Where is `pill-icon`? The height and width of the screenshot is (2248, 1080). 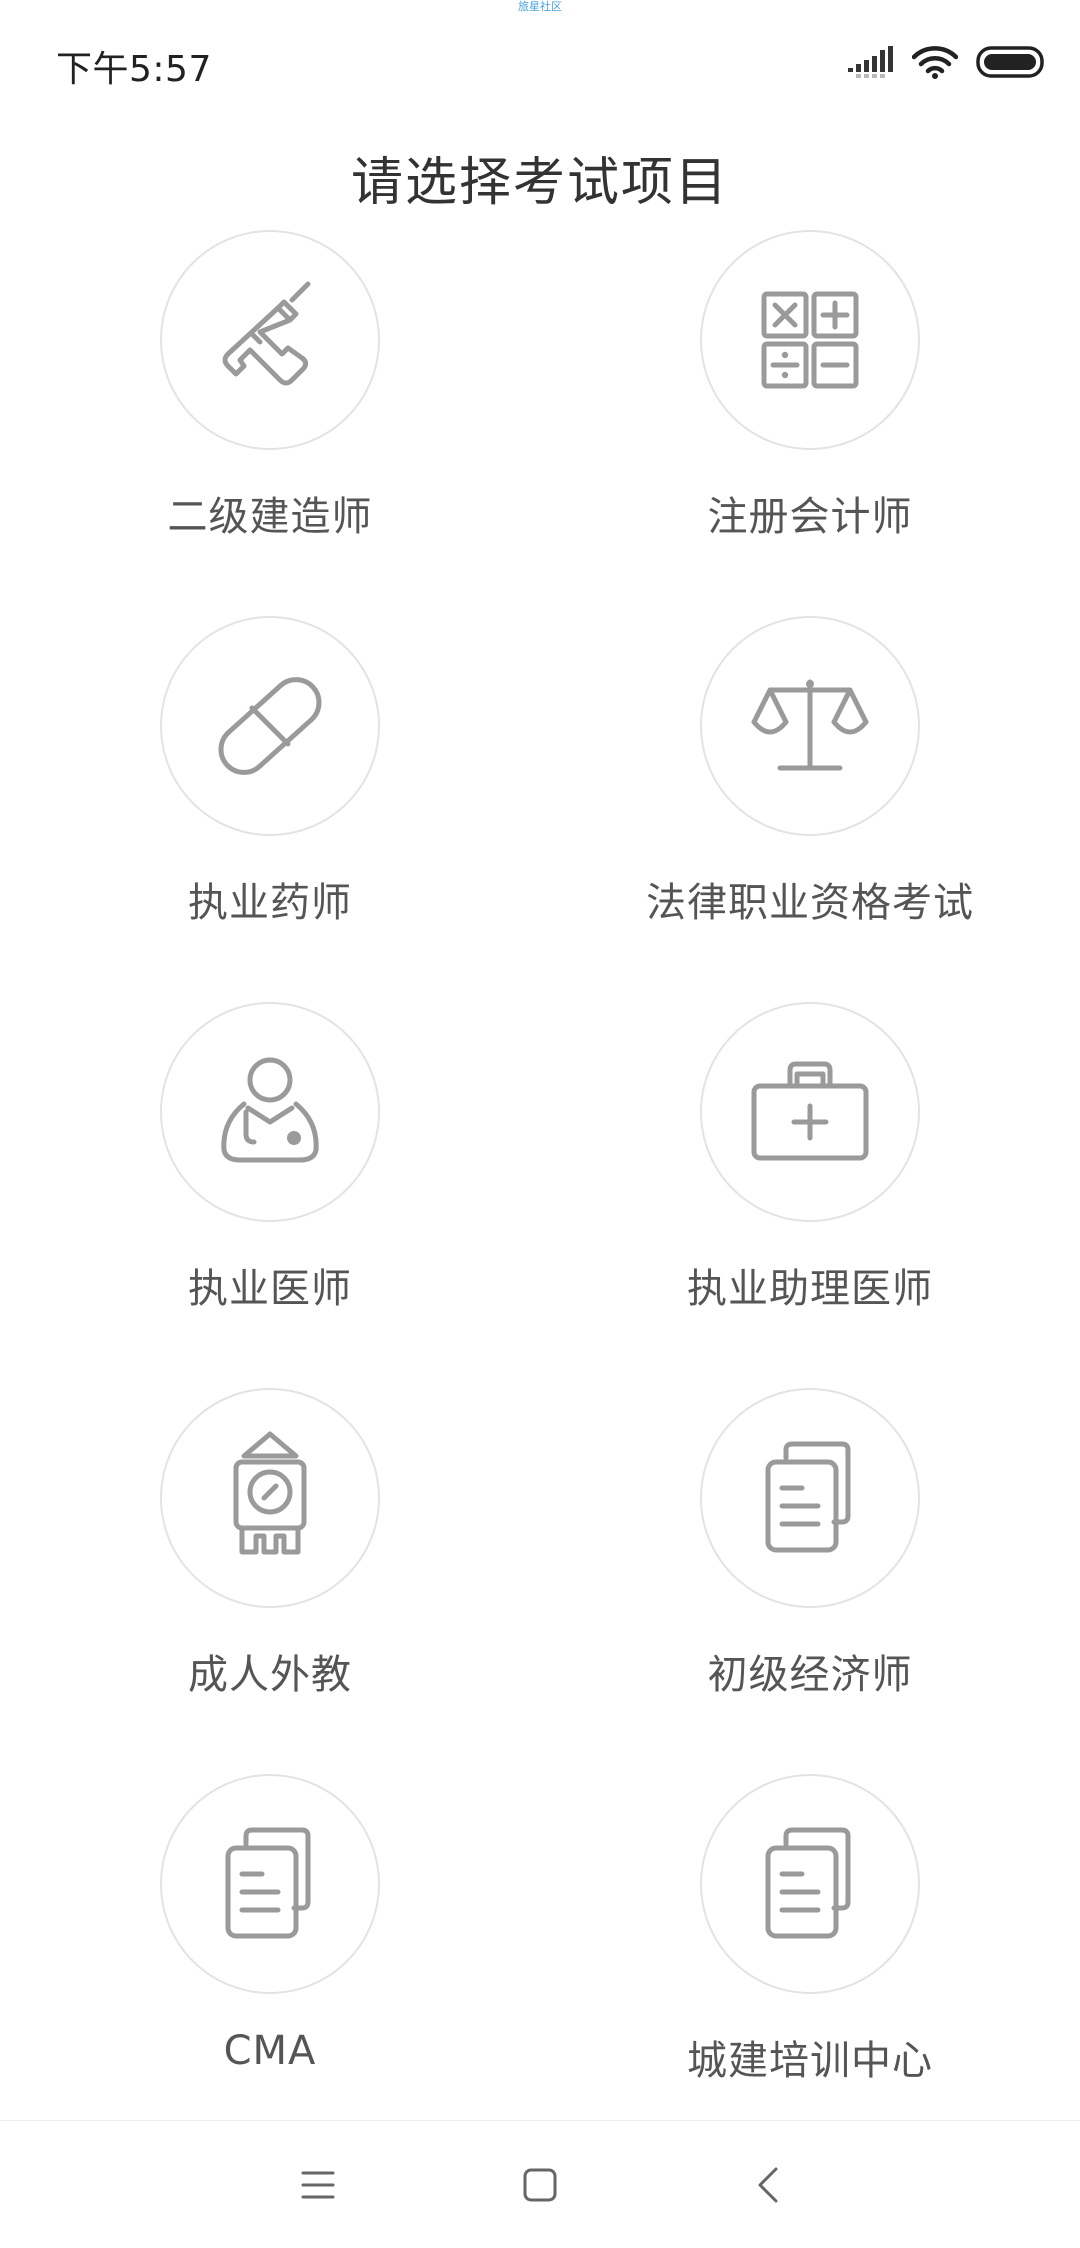
pill-icon is located at coordinates (270, 726).